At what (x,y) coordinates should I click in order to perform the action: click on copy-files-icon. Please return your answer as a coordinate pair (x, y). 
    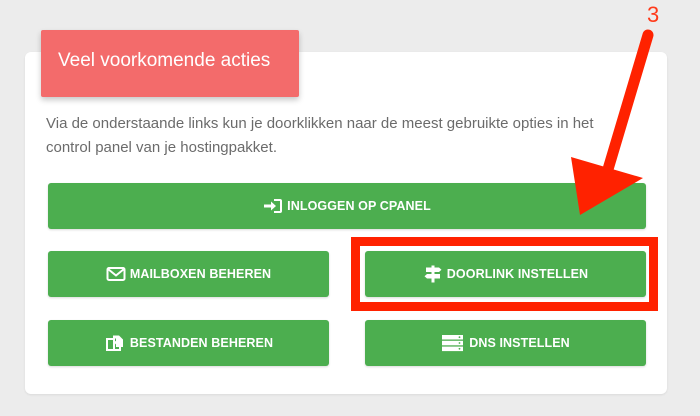
    Looking at the image, I should click on (115, 343).